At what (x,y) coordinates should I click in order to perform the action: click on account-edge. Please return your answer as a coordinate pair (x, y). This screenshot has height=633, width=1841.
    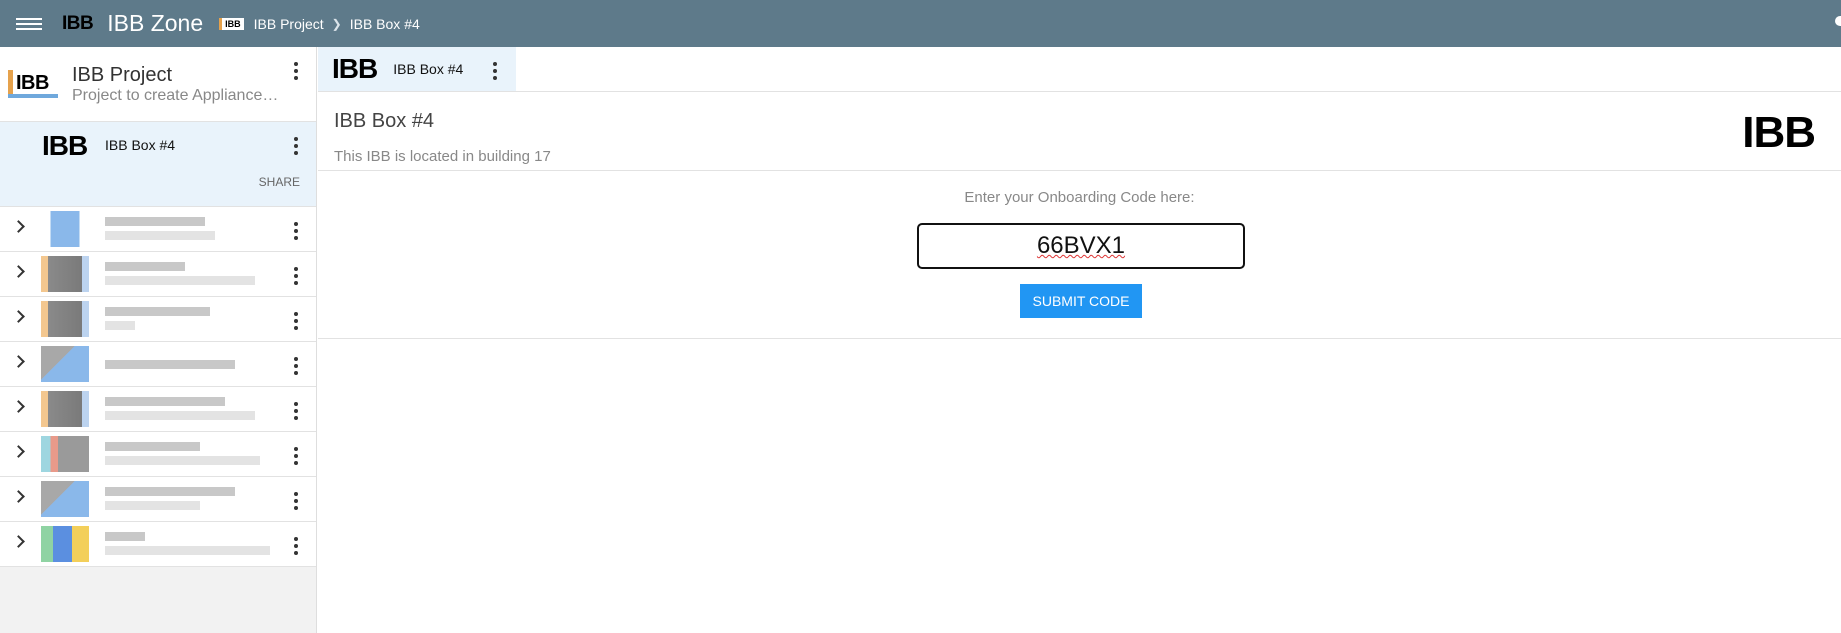
    Looking at the image, I should click on (1838, 21).